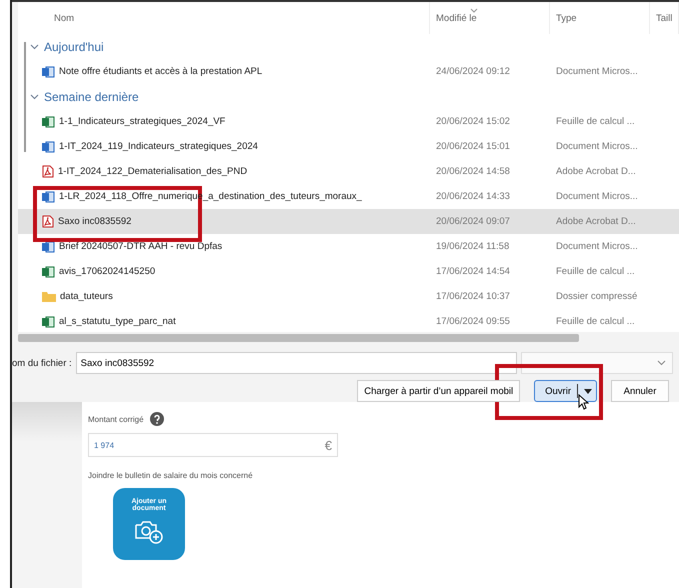 The image size is (679, 588). What do you see at coordinates (142, 121) in the screenshot?
I see `file-name: 1-1_Indicateurs_strategiques_2024_VF` at bounding box center [142, 121].